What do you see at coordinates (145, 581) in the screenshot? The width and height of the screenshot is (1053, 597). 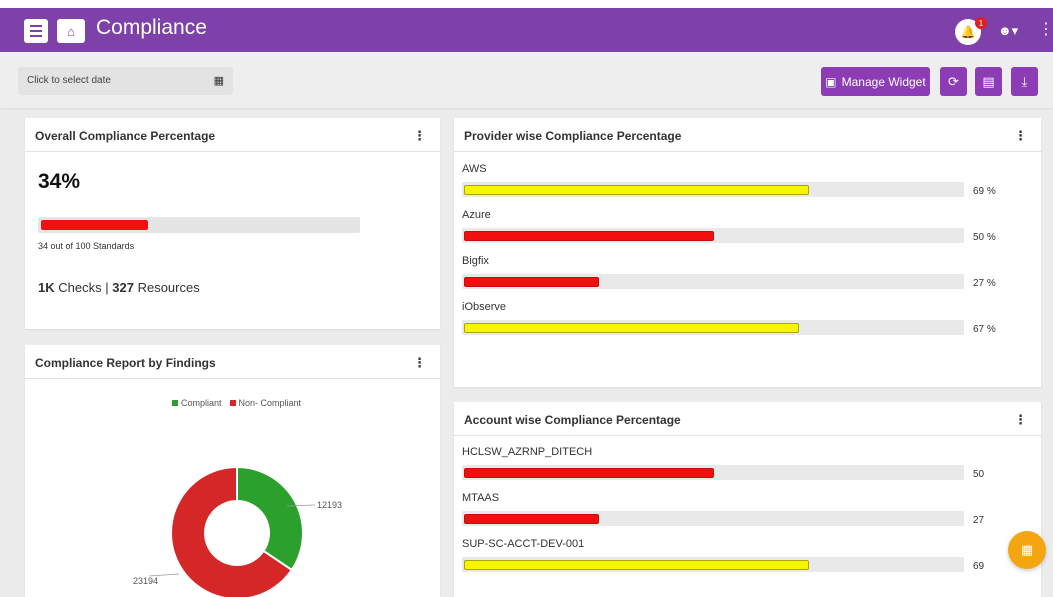 I see `non-compliant-value-label: 23194` at bounding box center [145, 581].